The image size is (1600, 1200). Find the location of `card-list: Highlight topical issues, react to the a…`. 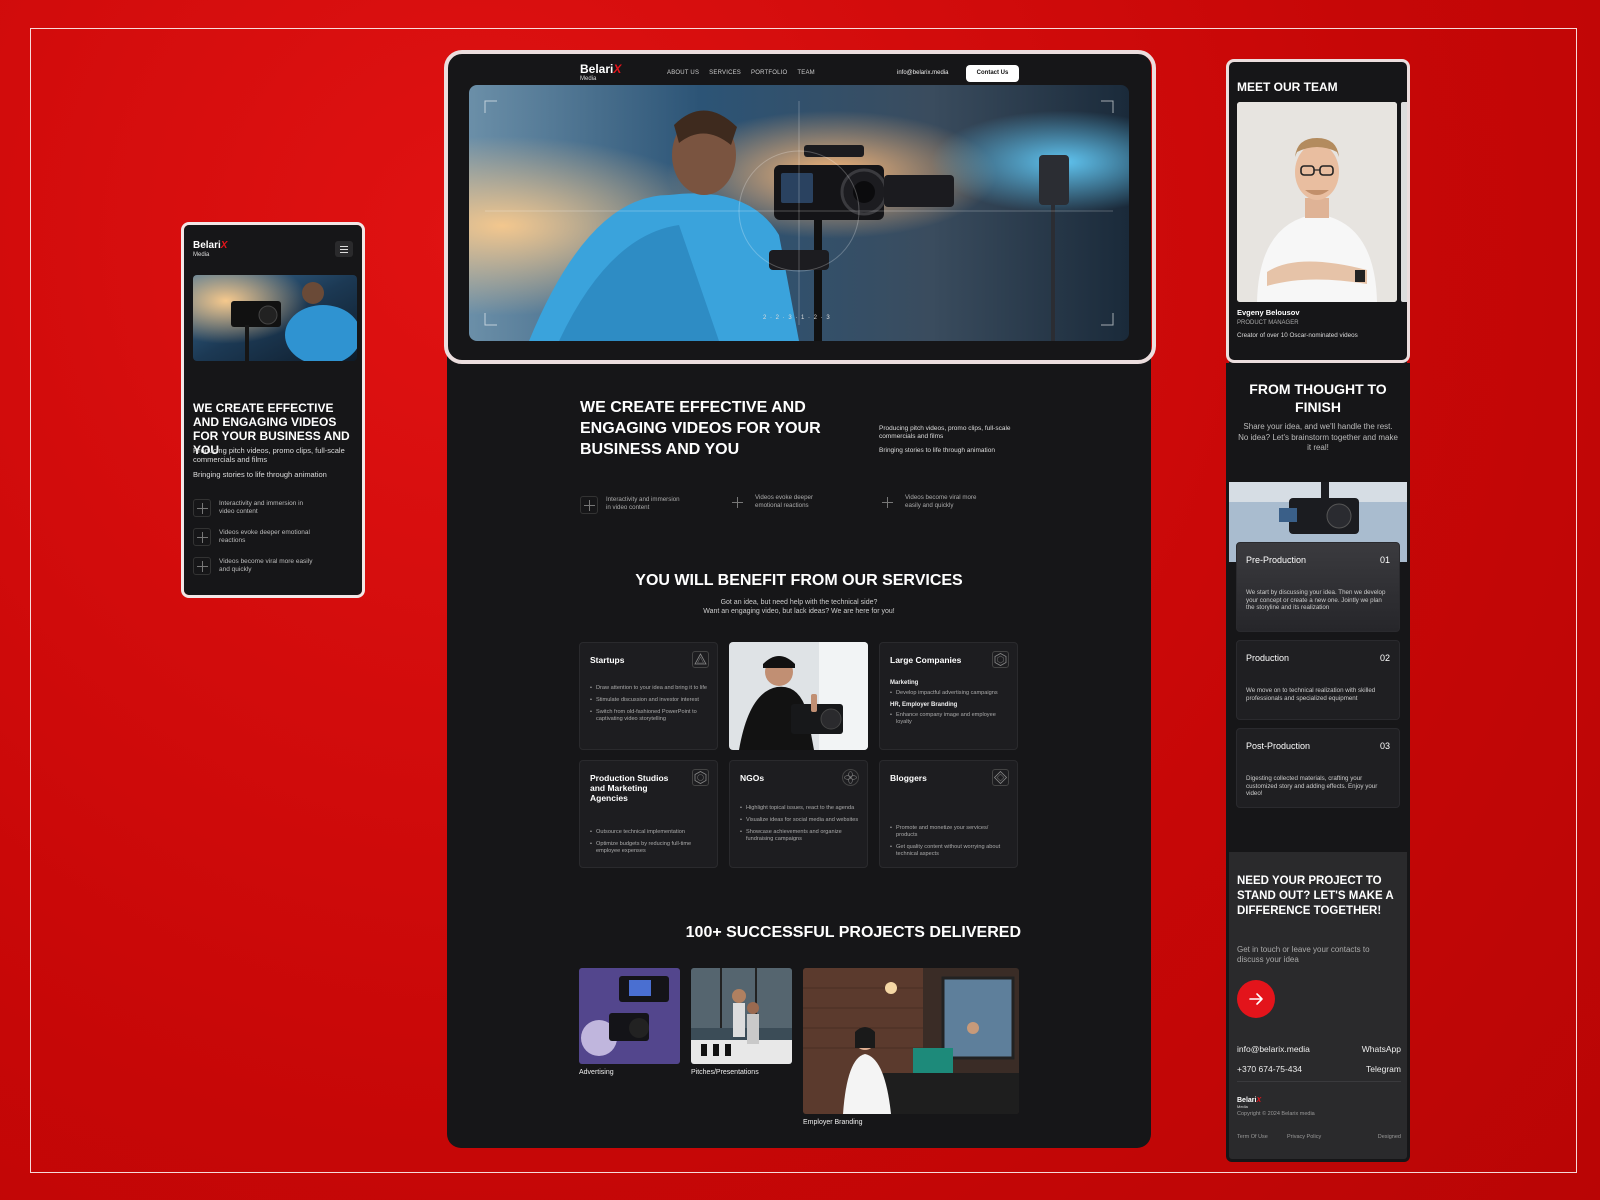

card-list: Highlight topical issues, react to the a… is located at coordinates (799, 826).